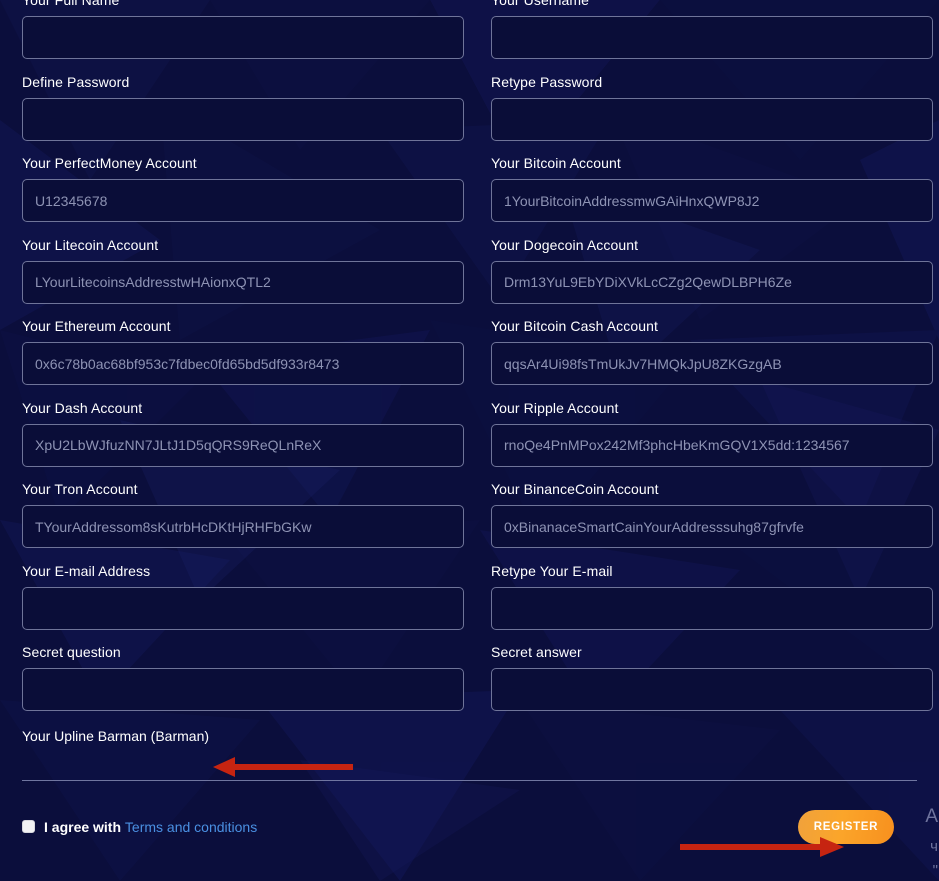  I want to click on field-secret-answer: Secret answer, so click(712, 677).